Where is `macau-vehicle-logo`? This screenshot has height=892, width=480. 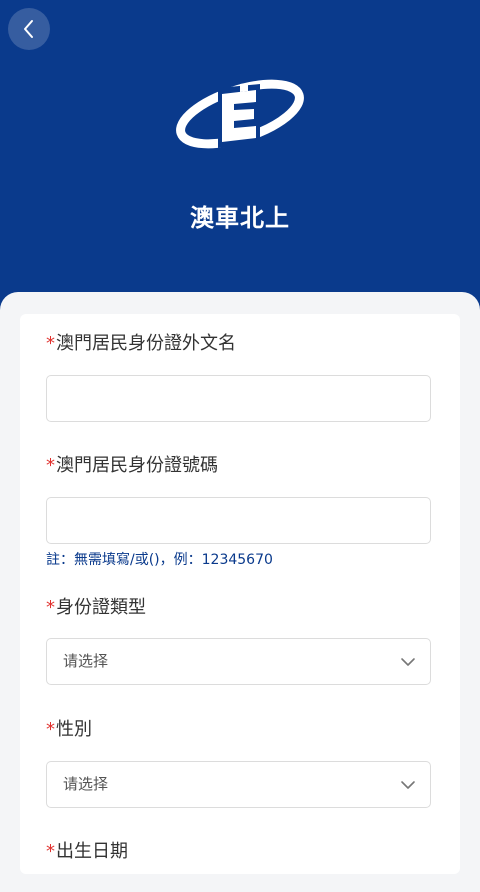 macau-vehicle-logo is located at coordinates (240, 114).